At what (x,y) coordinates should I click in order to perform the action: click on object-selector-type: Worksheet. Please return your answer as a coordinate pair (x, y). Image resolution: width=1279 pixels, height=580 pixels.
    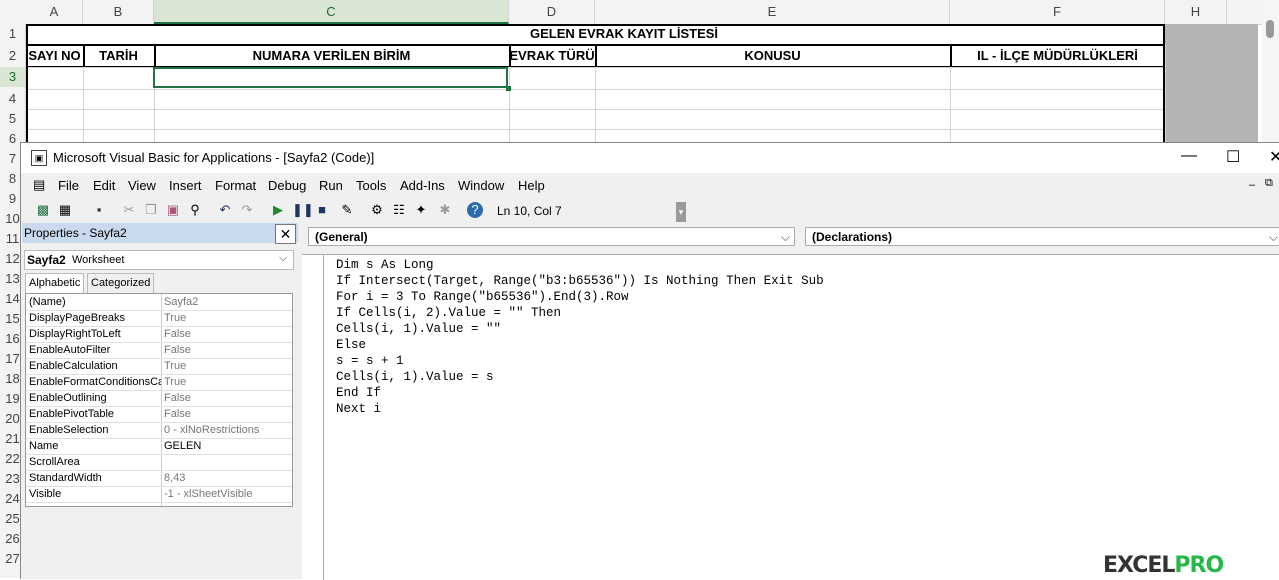
    Looking at the image, I should click on (98, 260).